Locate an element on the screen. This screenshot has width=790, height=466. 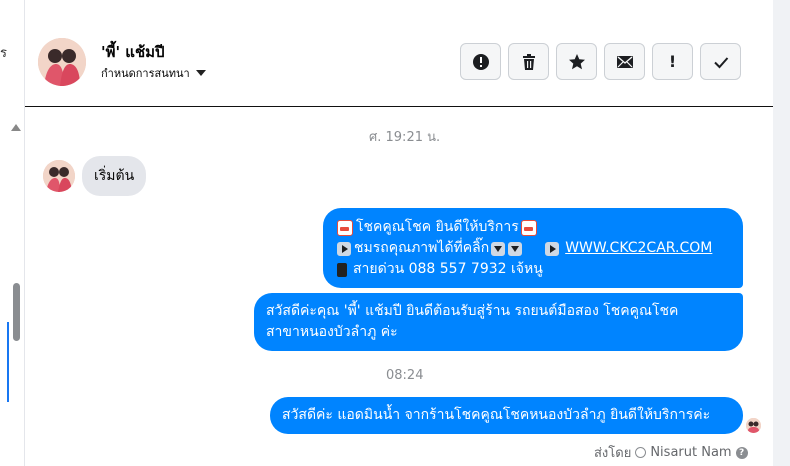
envelope-icon is located at coordinates (624, 61).